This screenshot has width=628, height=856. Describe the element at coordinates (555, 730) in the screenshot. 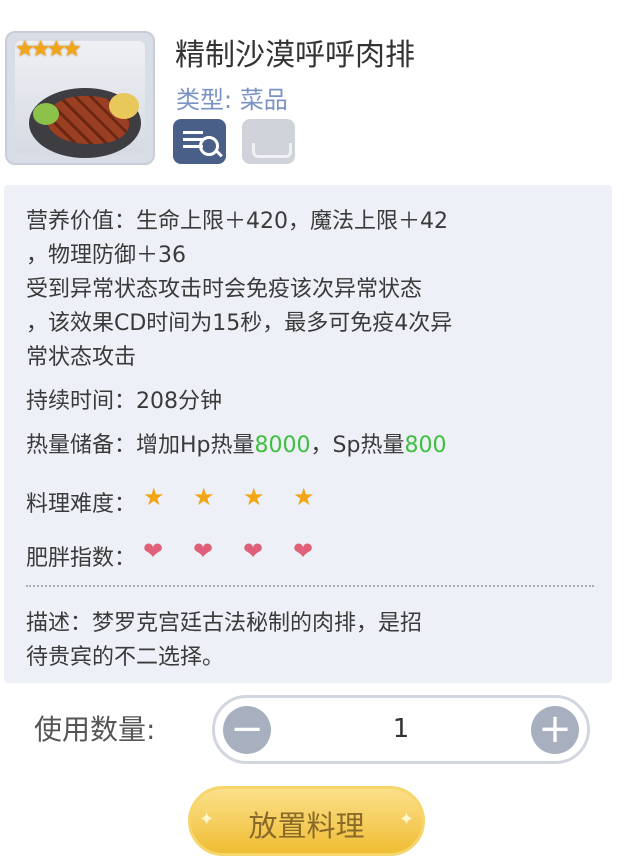

I see `plus-icon: +` at that location.